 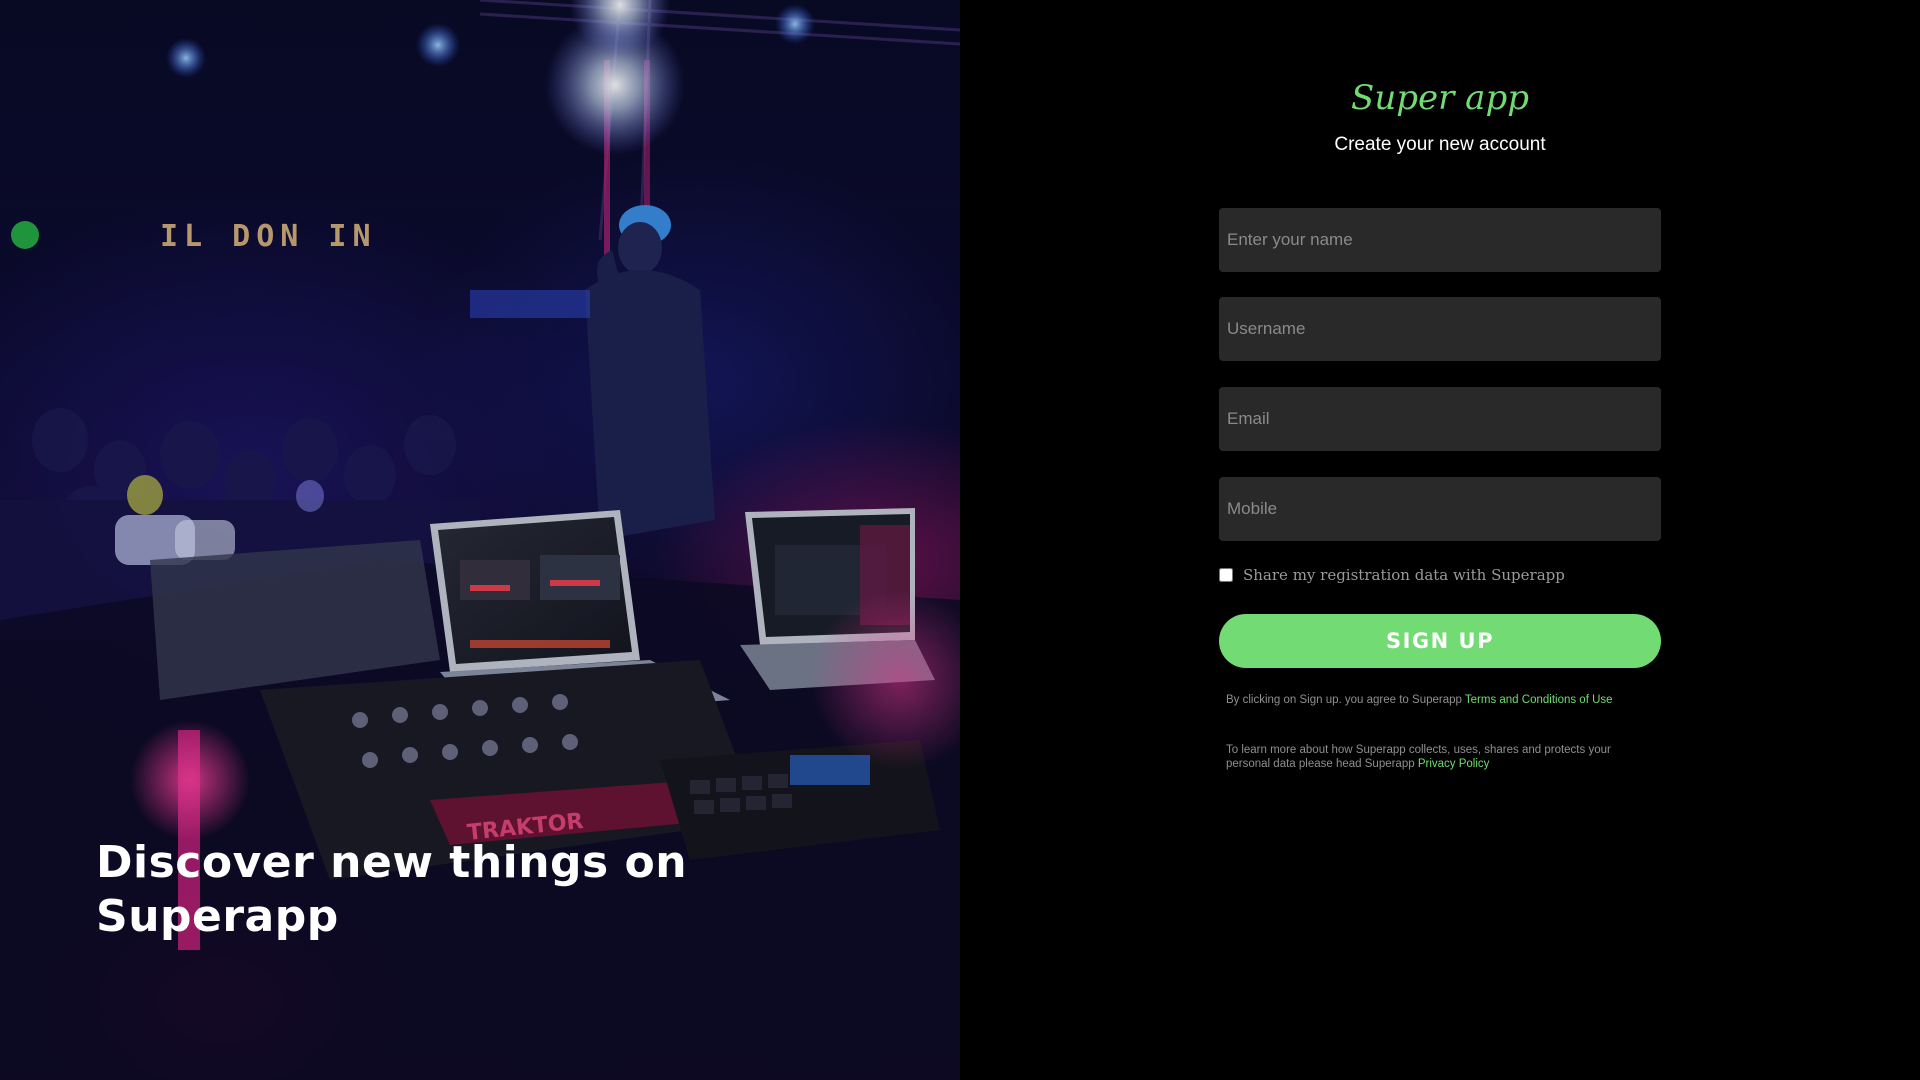 What do you see at coordinates (1539, 700) in the screenshot?
I see `terms-link: Terms and Conditions of Use` at bounding box center [1539, 700].